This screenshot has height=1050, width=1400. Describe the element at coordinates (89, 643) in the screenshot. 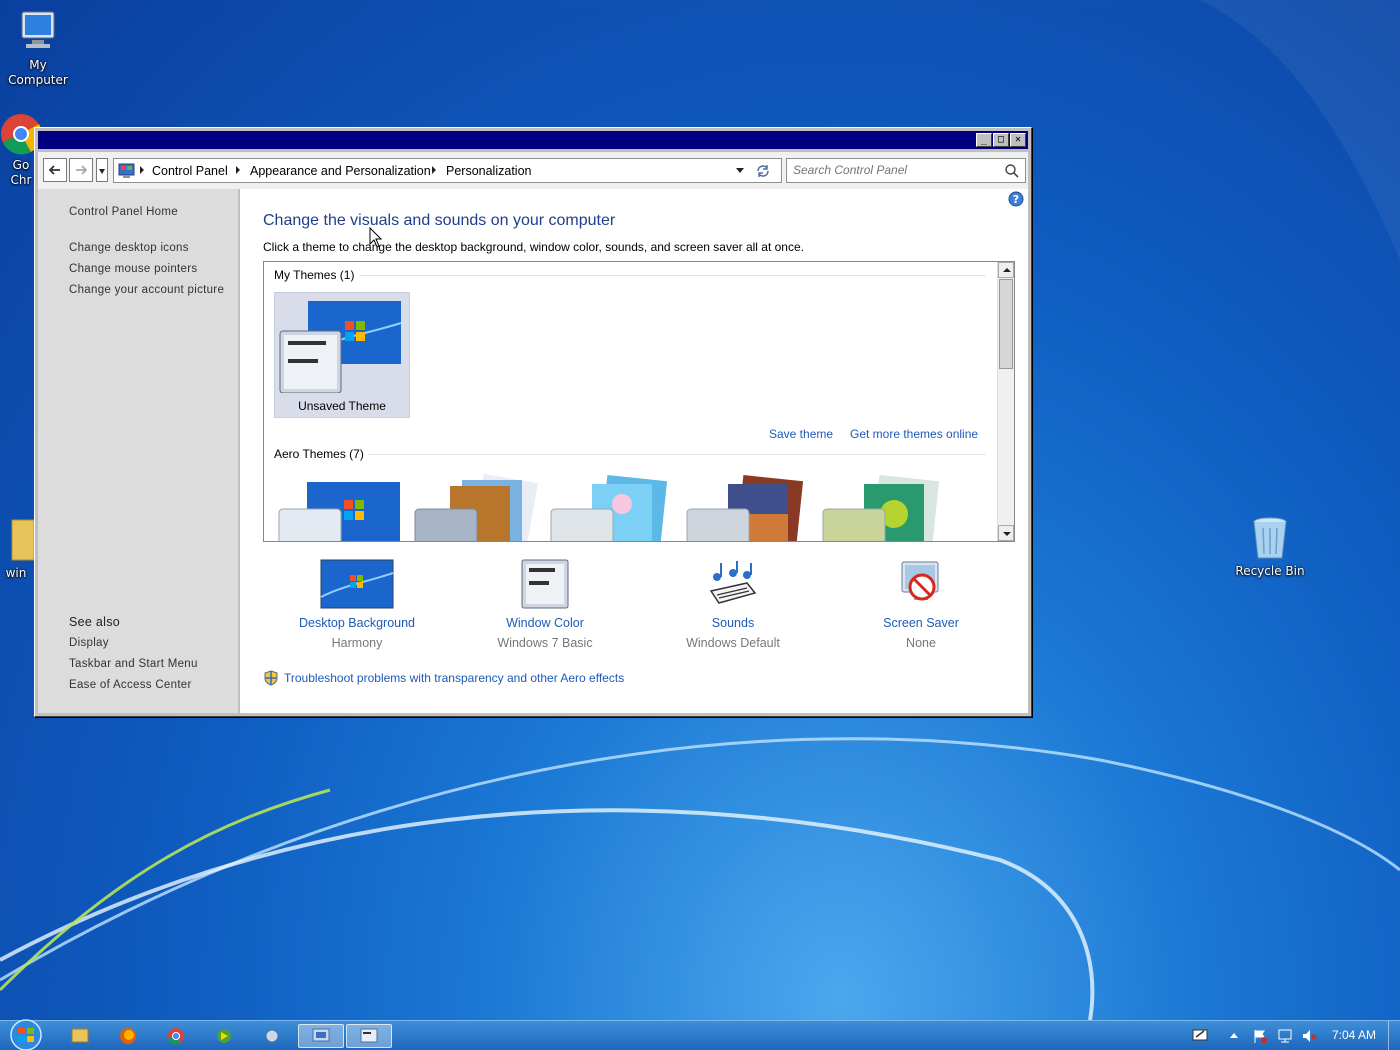

I see `display-link: Display` at that location.